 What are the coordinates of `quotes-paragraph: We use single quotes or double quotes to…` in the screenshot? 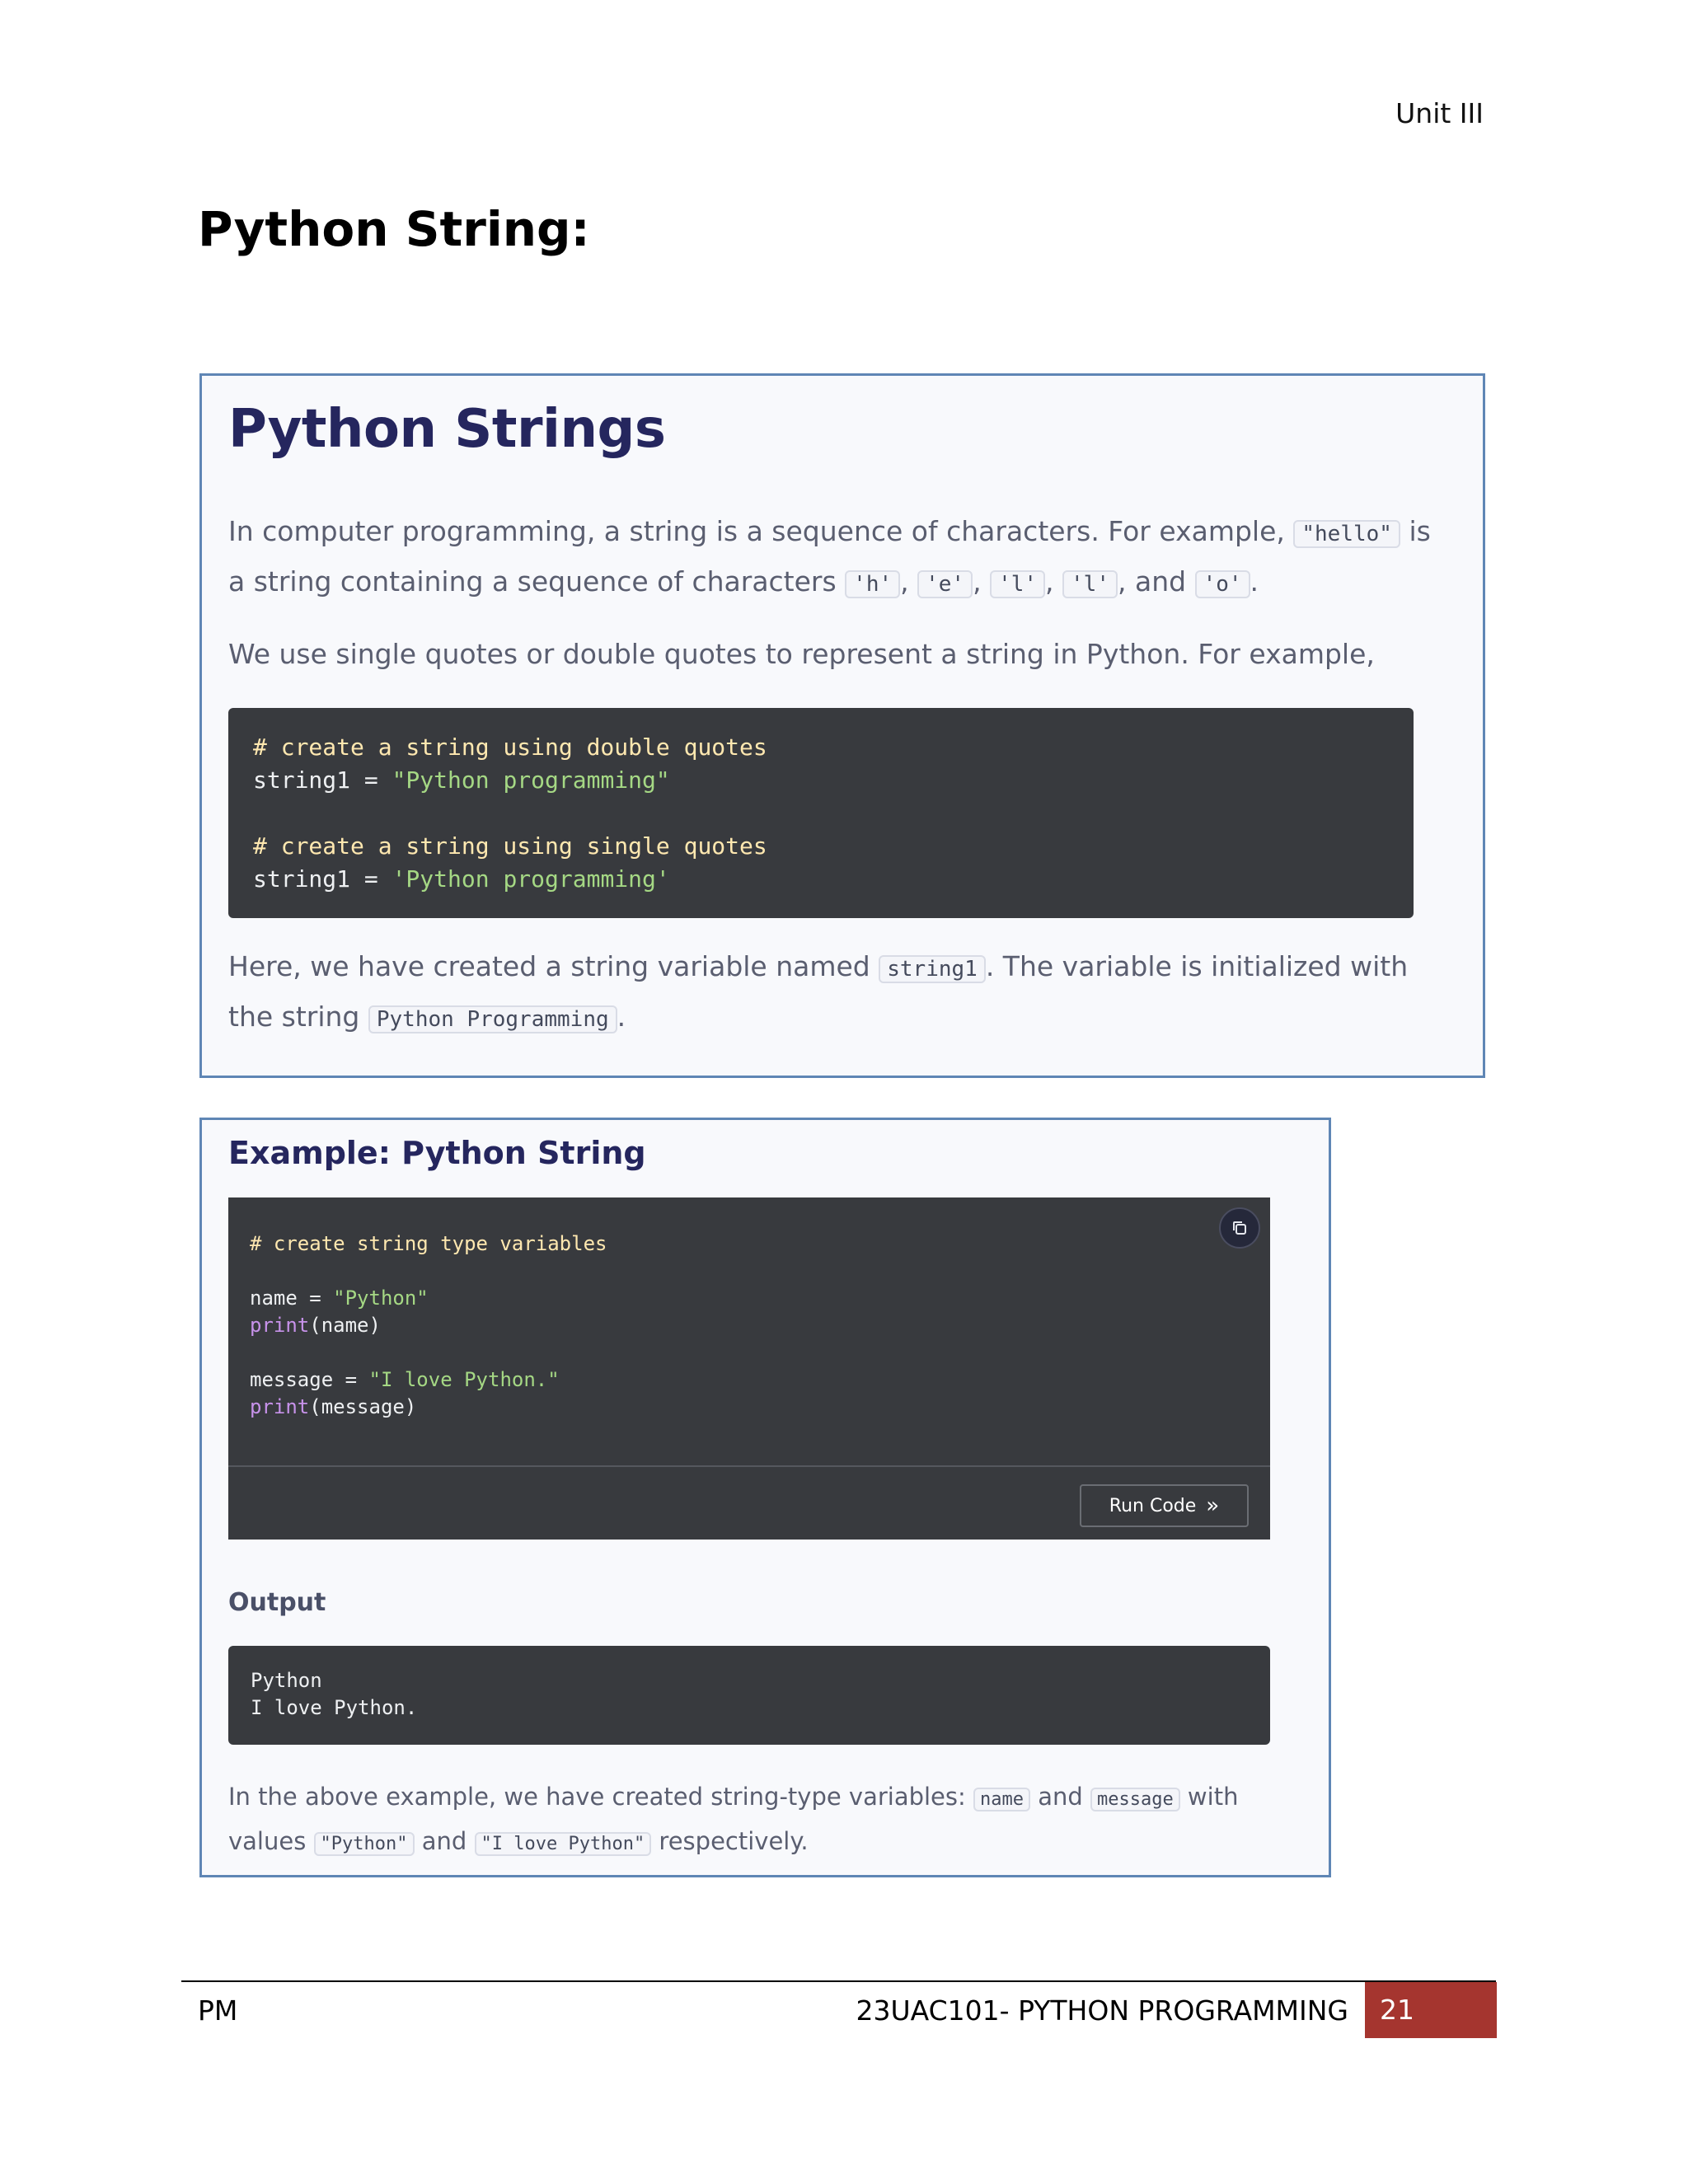 It's located at (802, 654).